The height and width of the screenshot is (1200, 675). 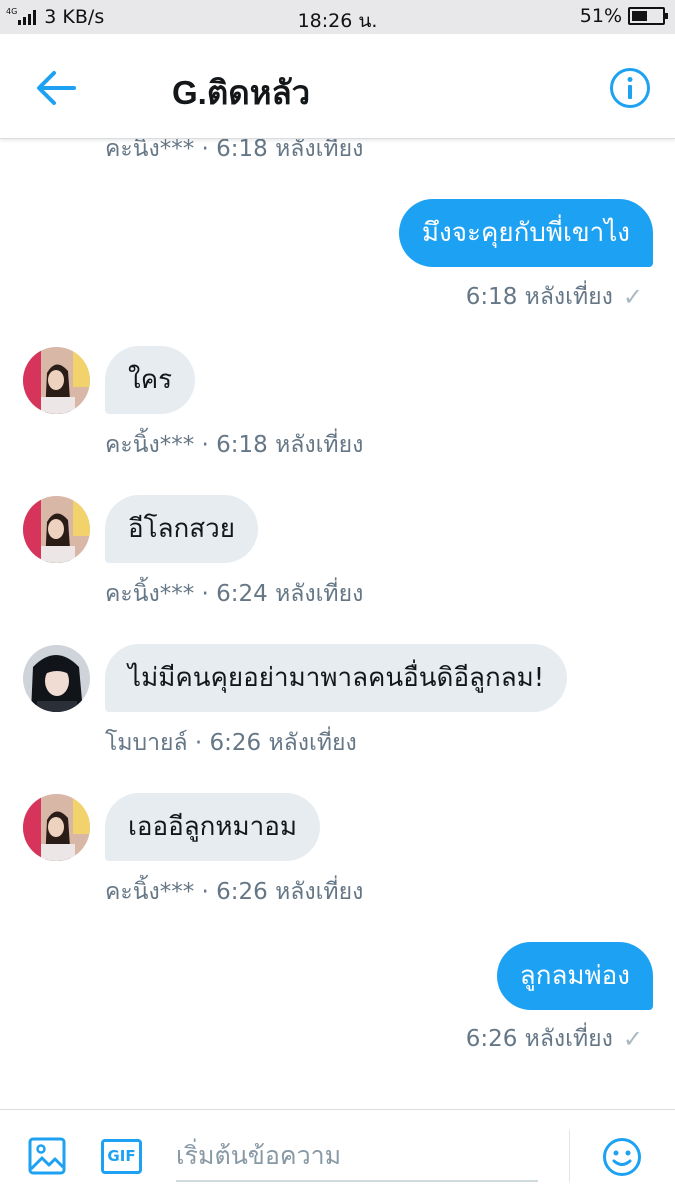 I want to click on divider, so click(x=569, y=1156).